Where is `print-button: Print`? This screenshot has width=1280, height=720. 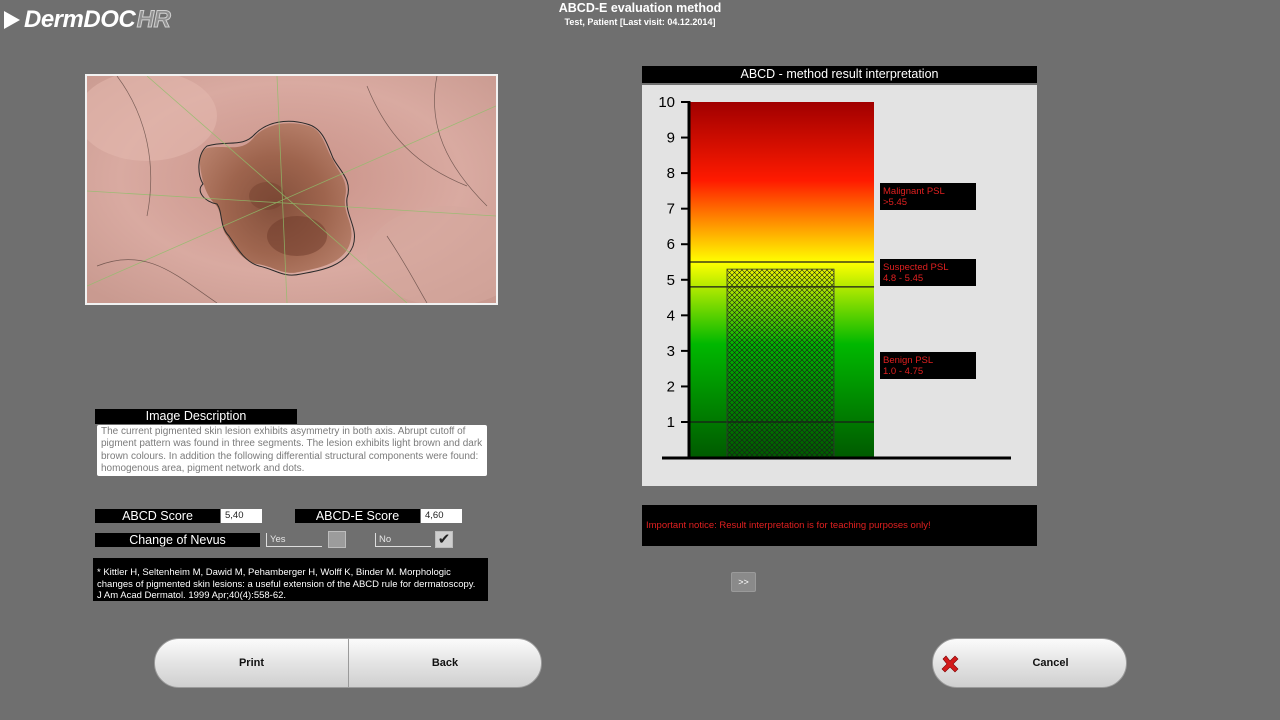
print-button: Print is located at coordinates (251, 663).